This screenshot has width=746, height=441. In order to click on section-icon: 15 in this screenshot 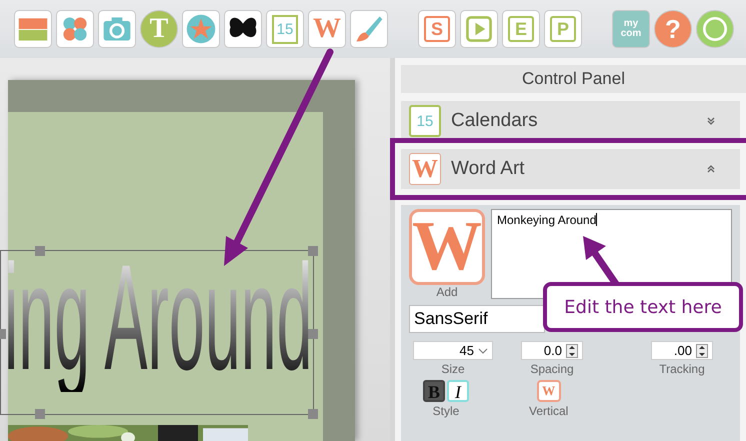, I will do `click(425, 121)`.